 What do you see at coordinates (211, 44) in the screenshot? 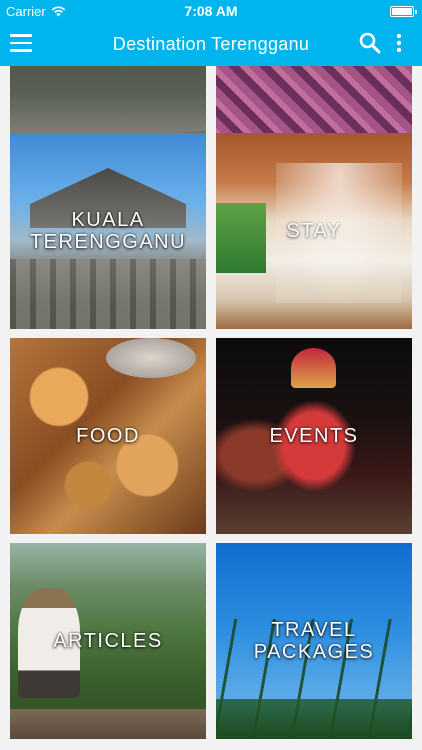
I see `app-bar: Destination Terengganu` at bounding box center [211, 44].